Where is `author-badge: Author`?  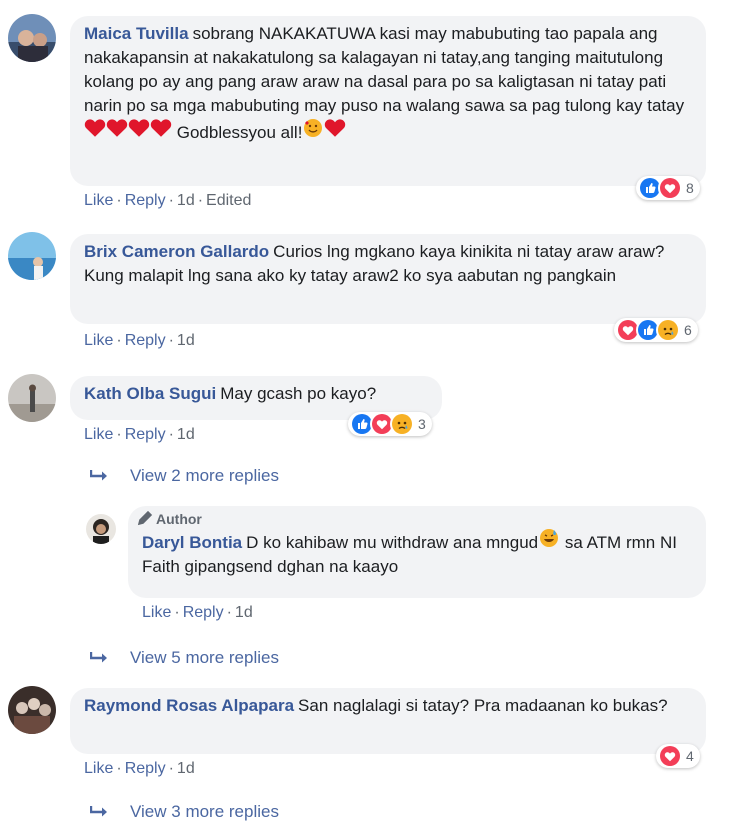 author-badge: Author is located at coordinates (414, 519).